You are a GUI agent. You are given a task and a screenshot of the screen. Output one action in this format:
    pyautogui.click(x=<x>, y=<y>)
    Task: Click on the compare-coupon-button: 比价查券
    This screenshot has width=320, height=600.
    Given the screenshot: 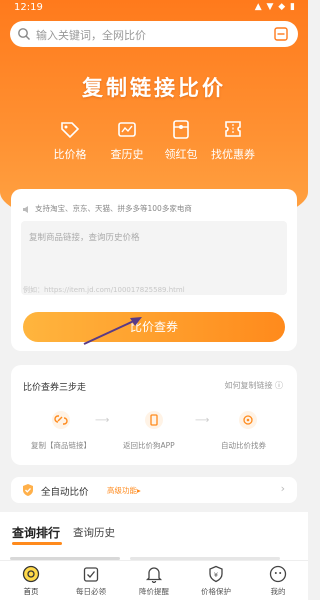 What is the action you would take?
    pyautogui.click(x=154, y=327)
    